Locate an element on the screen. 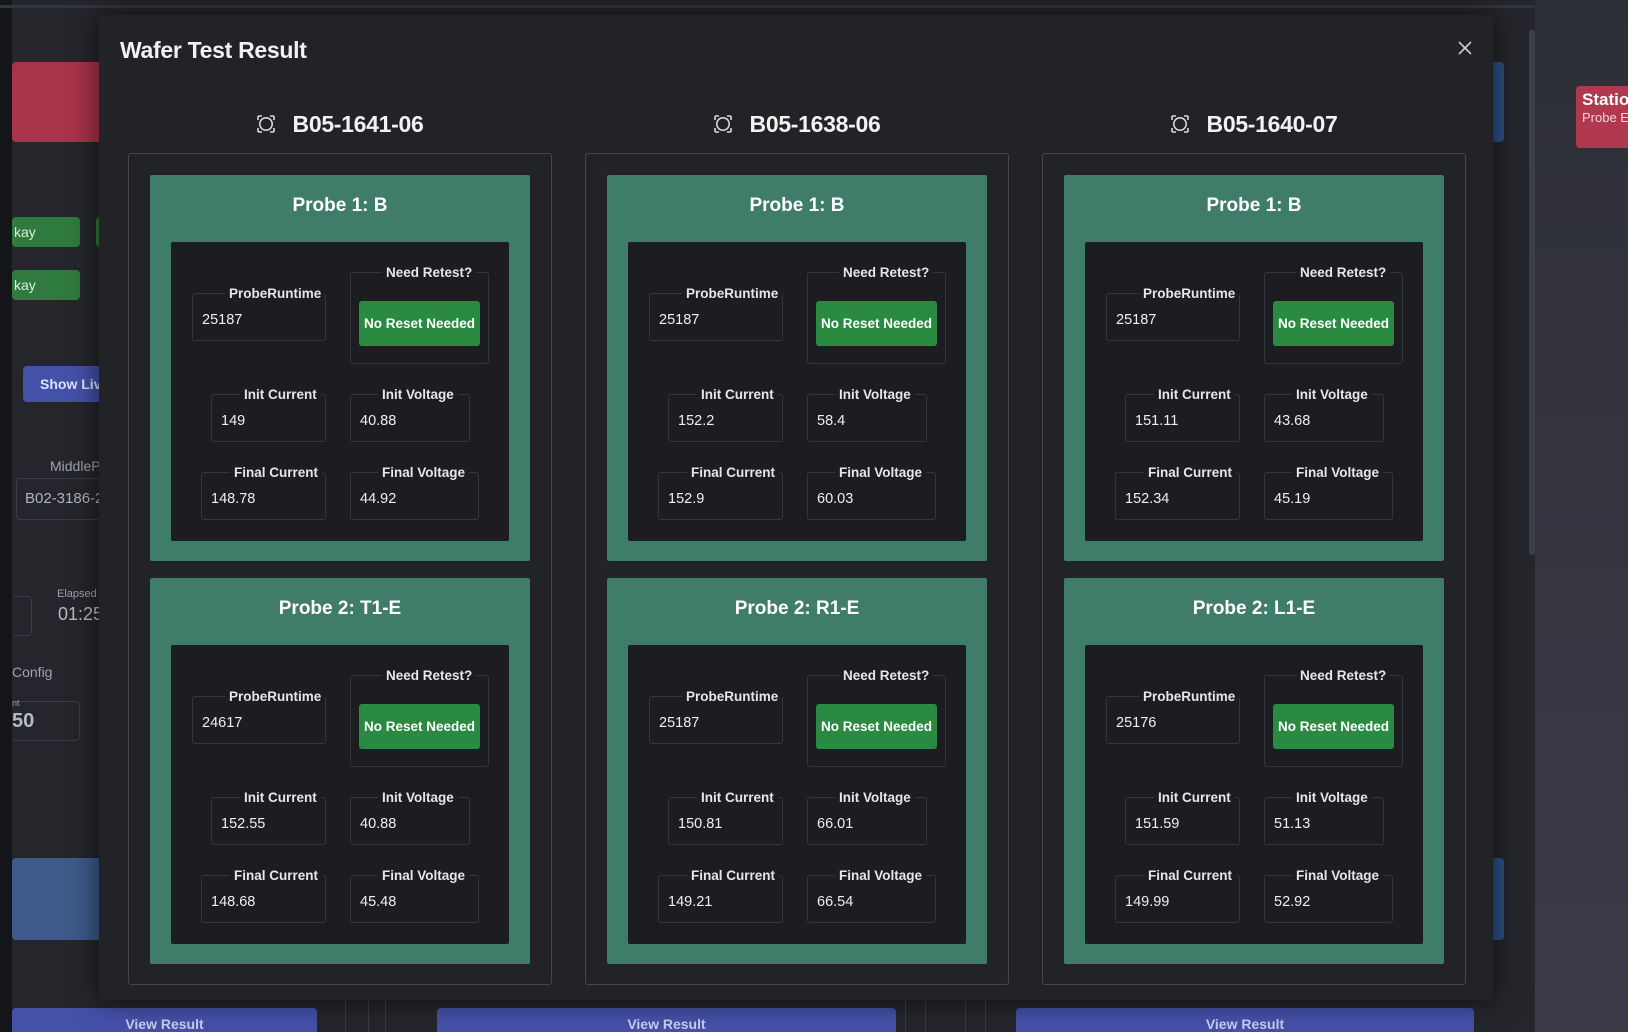  probe-title: Probe 2: L1-E is located at coordinates (1254, 608).